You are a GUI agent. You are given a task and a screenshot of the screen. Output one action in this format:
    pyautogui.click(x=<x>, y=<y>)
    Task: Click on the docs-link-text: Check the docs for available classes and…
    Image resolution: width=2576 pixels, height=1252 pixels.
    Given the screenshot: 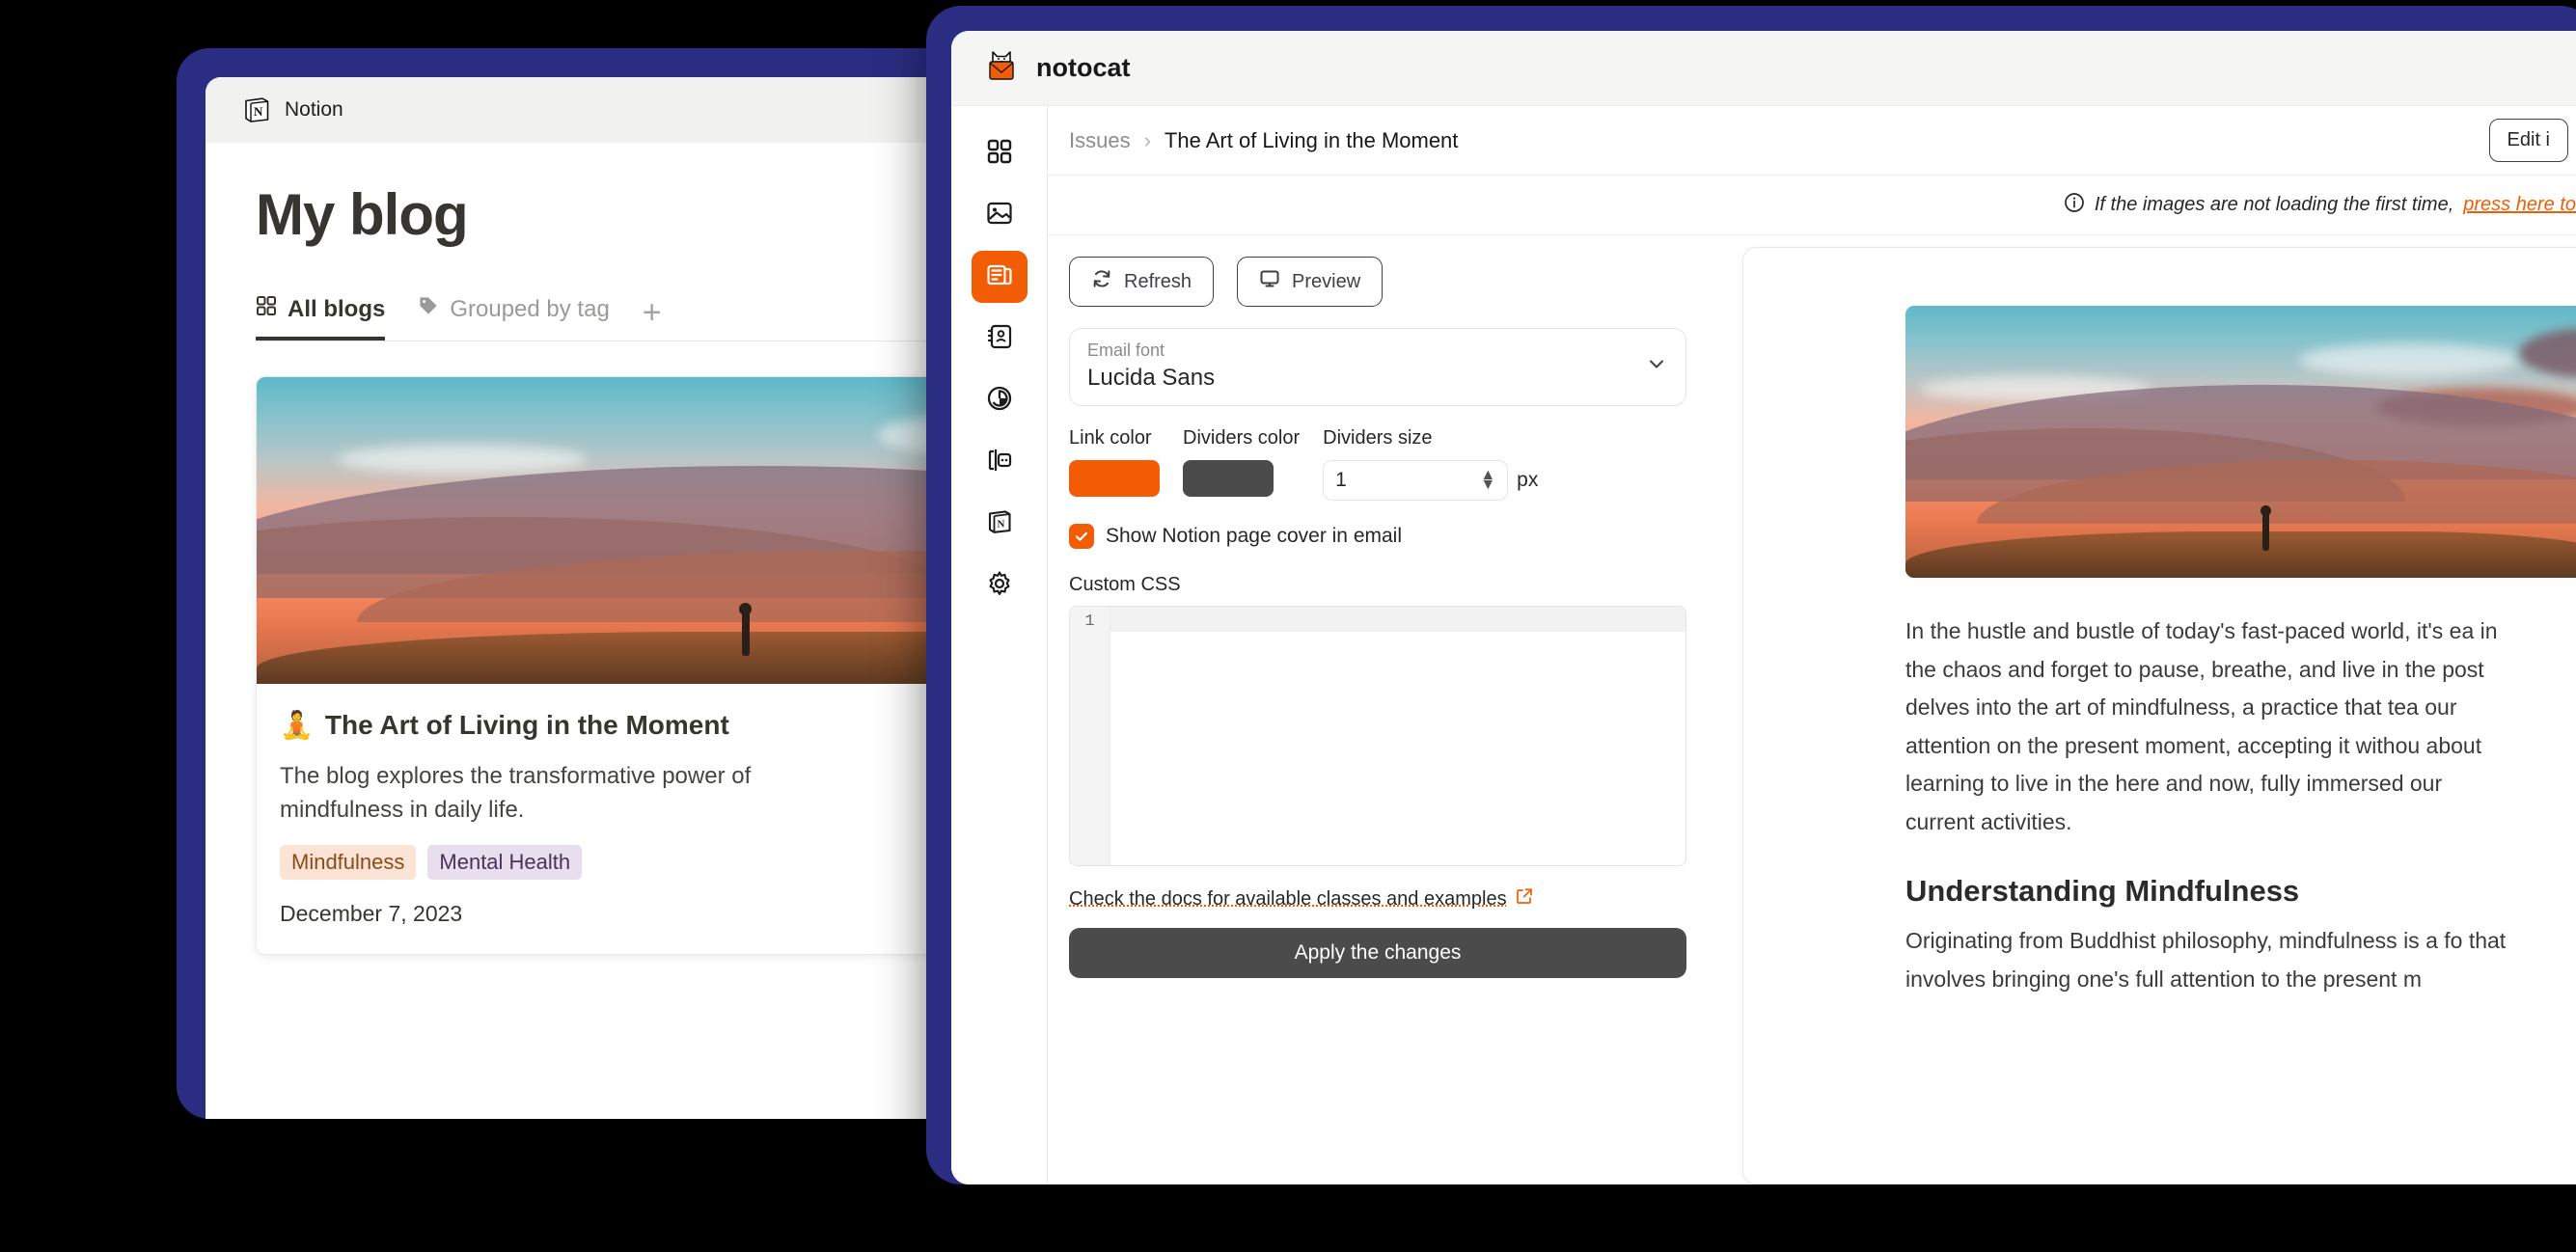 What is the action you would take?
    pyautogui.click(x=1288, y=899)
    